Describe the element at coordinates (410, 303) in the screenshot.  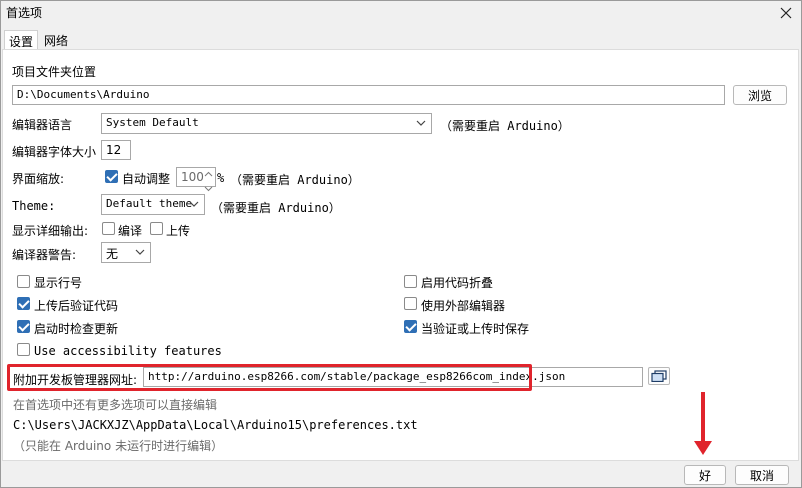
I see `external-editor-checkbox` at that location.